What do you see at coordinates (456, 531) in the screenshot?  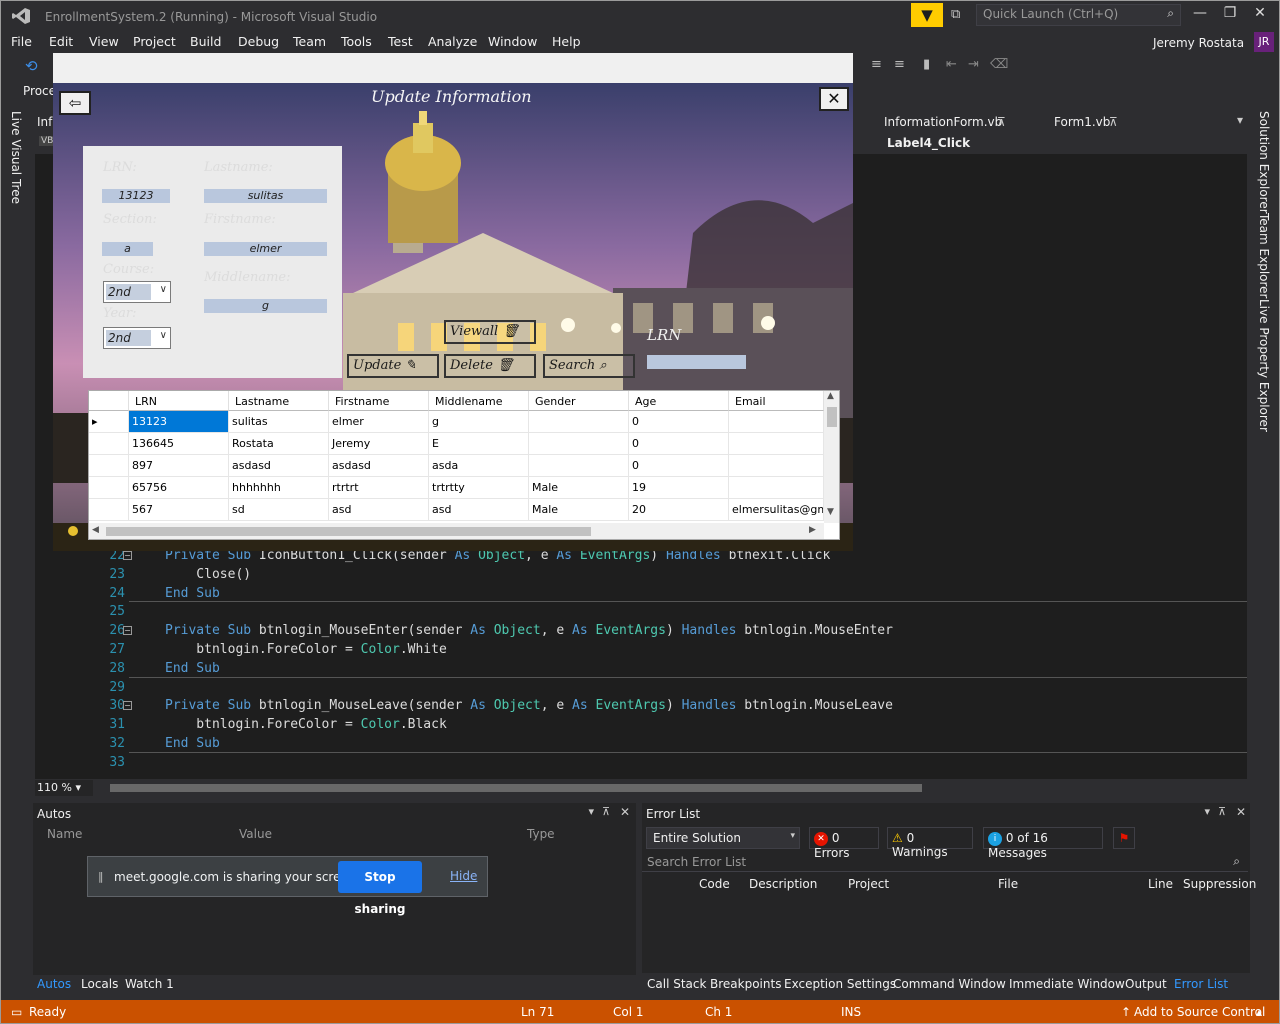 I see `grid-horizontal-scrollbar: ◀ ▶` at bounding box center [456, 531].